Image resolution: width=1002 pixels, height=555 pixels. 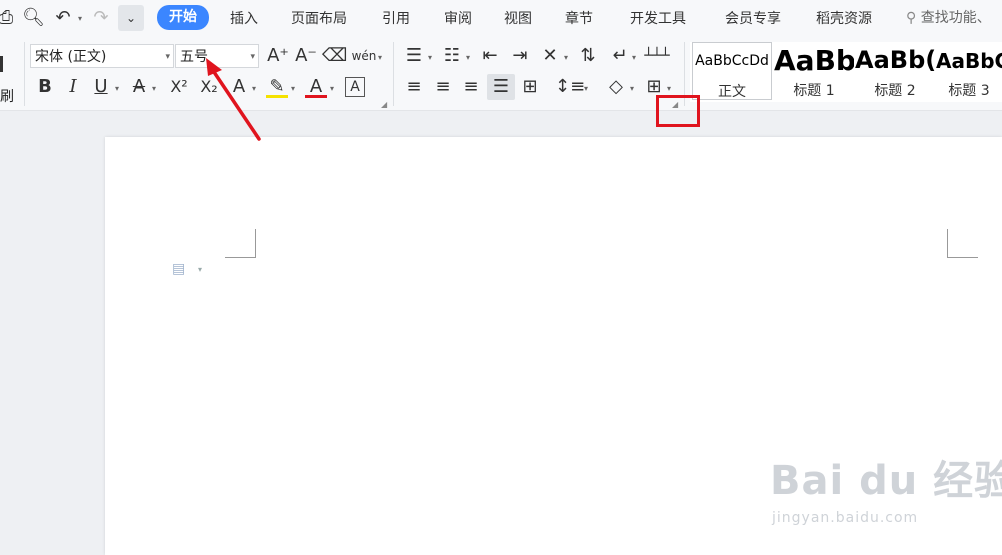 I want to click on watermark: Bai du 经验 jingyan.baidu.com, so click(x=886, y=493).